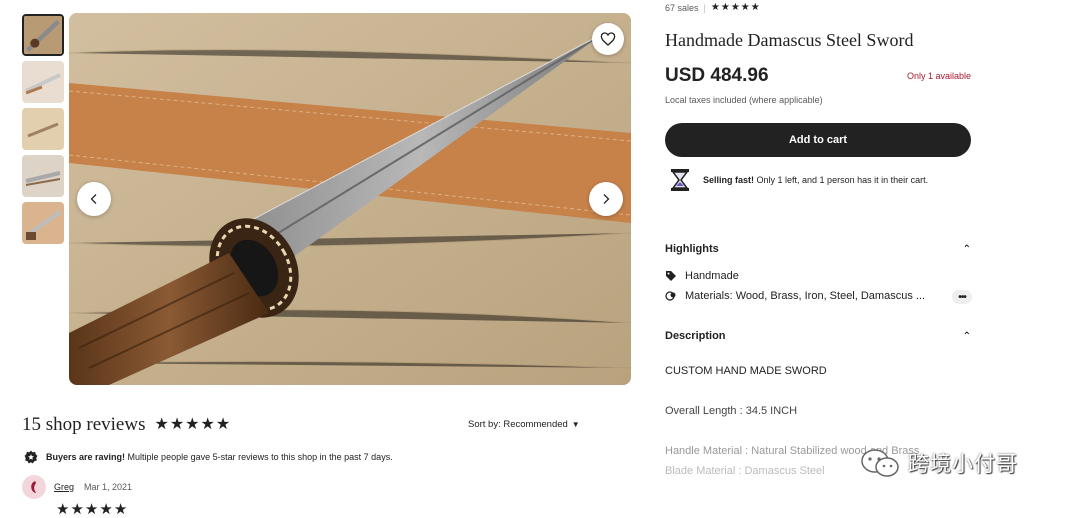 This screenshot has width=1080, height=518. What do you see at coordinates (880, 463) in the screenshot?
I see `wechat-icon` at bounding box center [880, 463].